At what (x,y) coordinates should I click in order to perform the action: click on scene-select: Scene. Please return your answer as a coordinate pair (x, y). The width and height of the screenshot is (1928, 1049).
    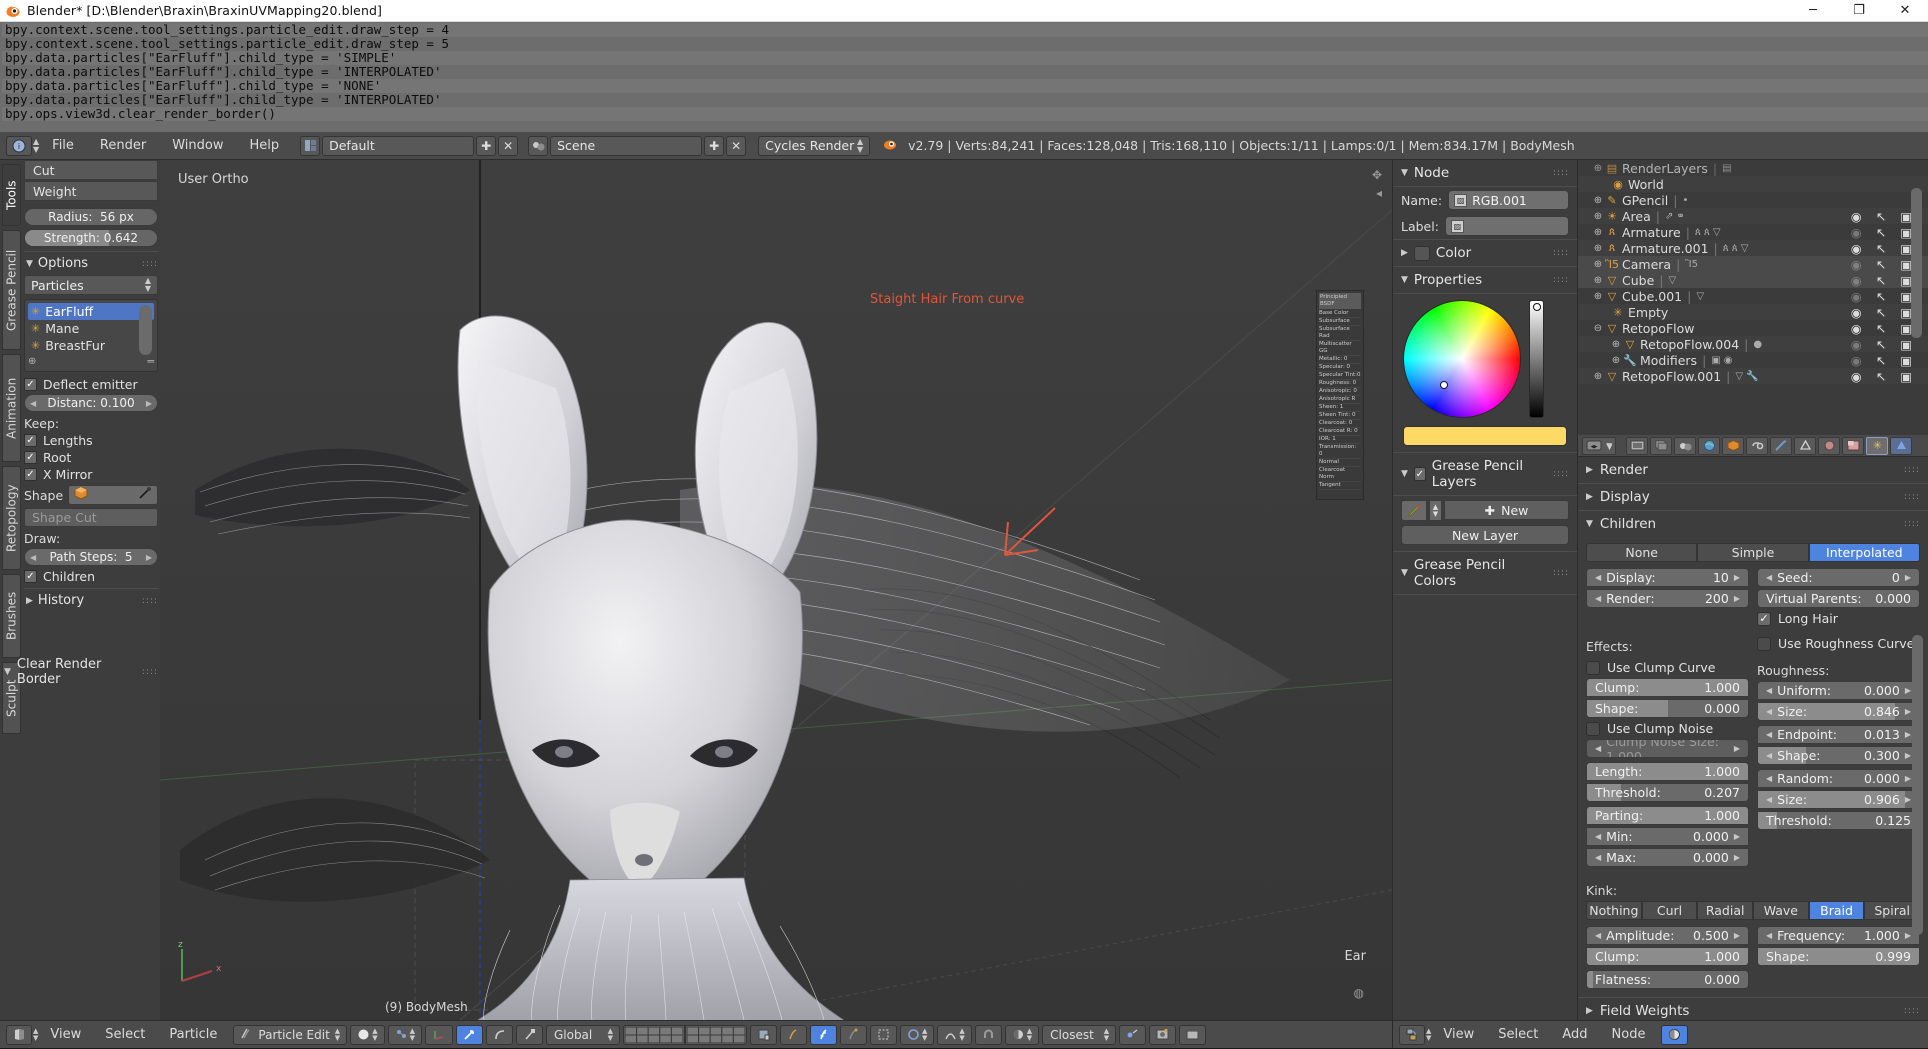
    Looking at the image, I should click on (626, 145).